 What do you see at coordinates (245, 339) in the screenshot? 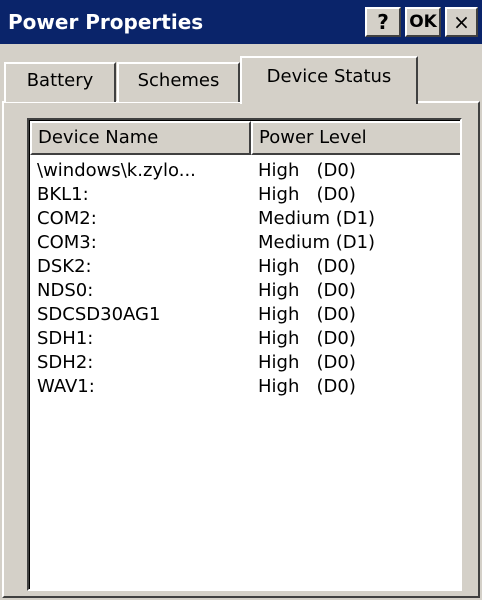
I see `list-item: SDH1: High (D0)` at bounding box center [245, 339].